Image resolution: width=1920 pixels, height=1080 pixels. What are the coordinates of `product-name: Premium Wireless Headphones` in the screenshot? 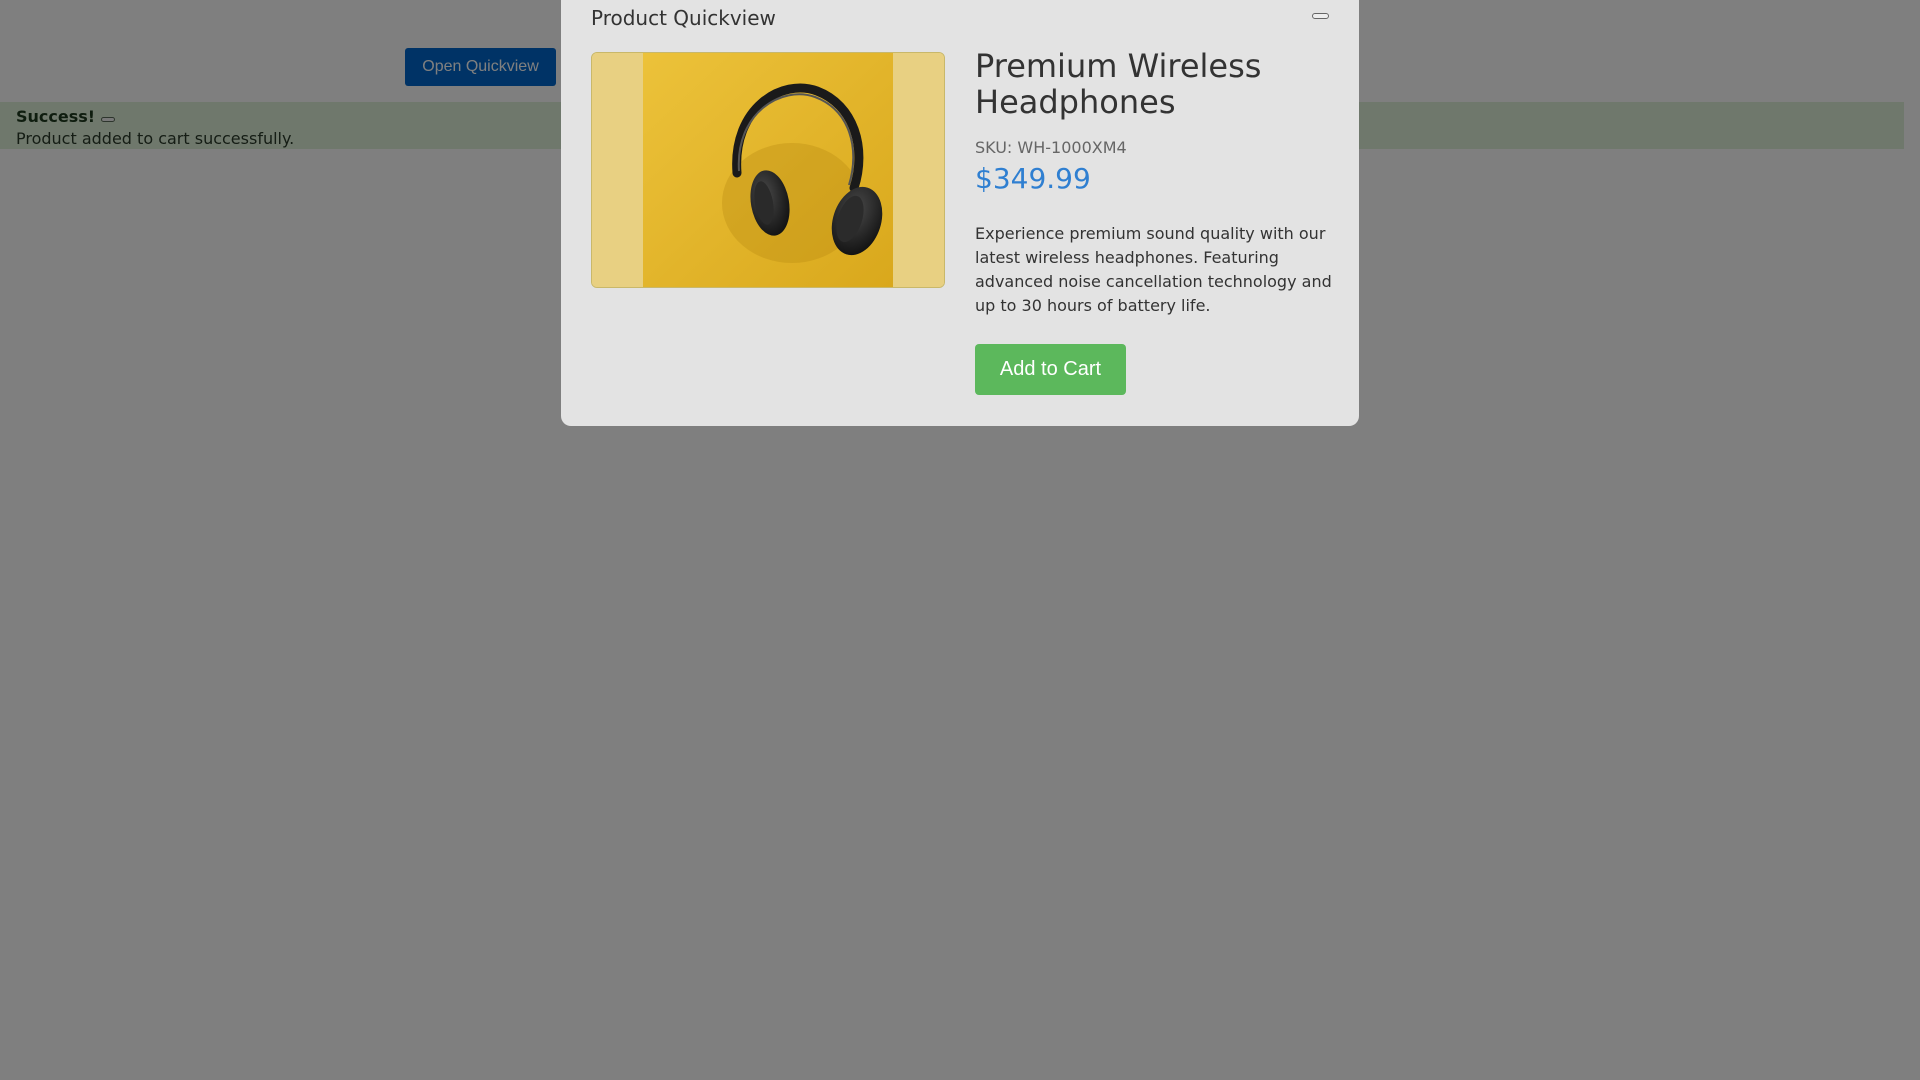 It's located at (1118, 84).